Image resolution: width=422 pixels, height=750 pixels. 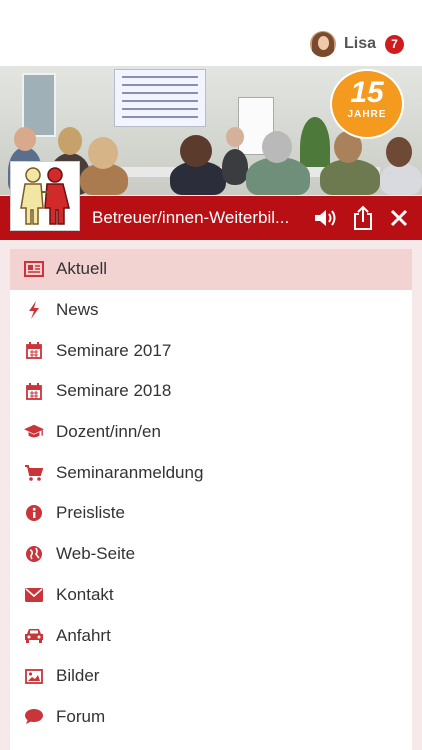 What do you see at coordinates (96, 554) in the screenshot?
I see `menu-item-label: Web-Seite` at bounding box center [96, 554].